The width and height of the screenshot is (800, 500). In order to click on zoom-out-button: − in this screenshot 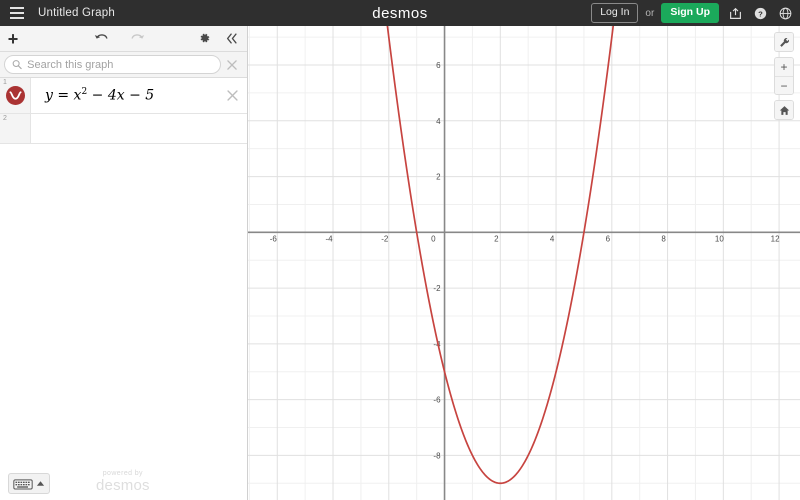, I will do `click(784, 85)`.